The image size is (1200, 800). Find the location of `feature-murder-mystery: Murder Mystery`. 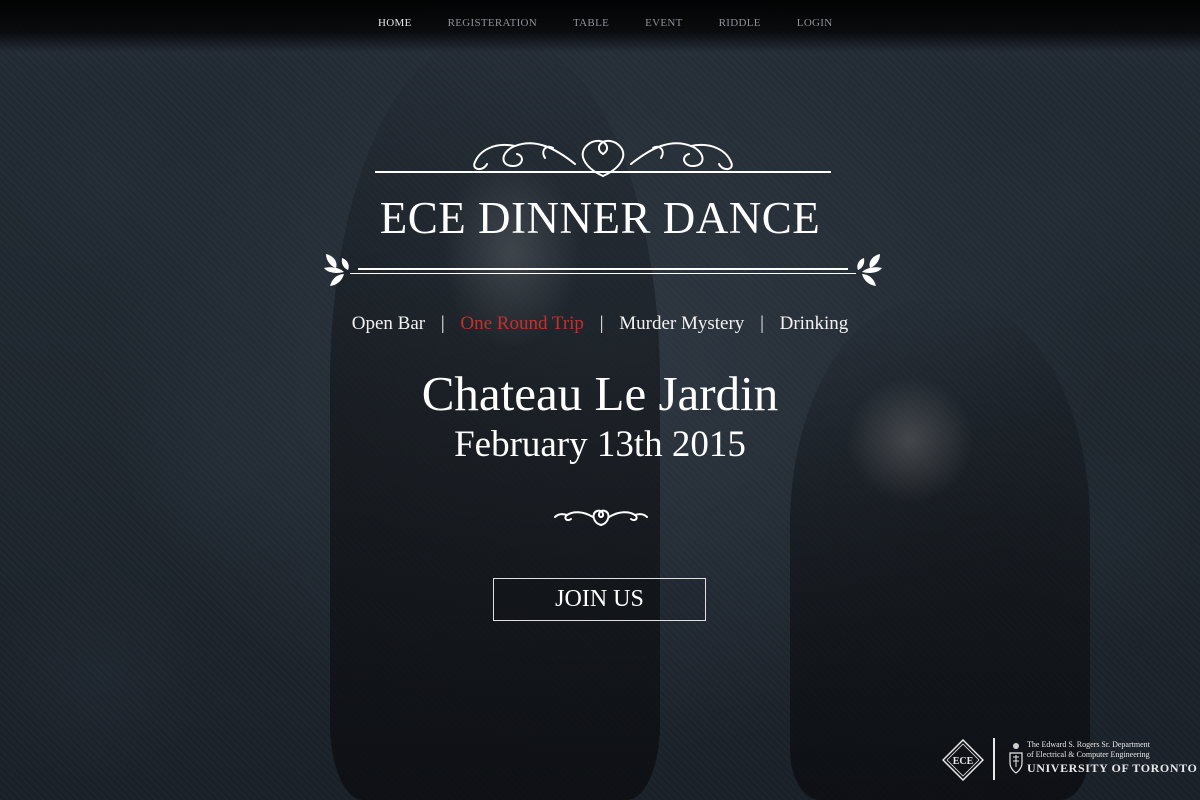

feature-murder-mystery: Murder Mystery is located at coordinates (682, 323).